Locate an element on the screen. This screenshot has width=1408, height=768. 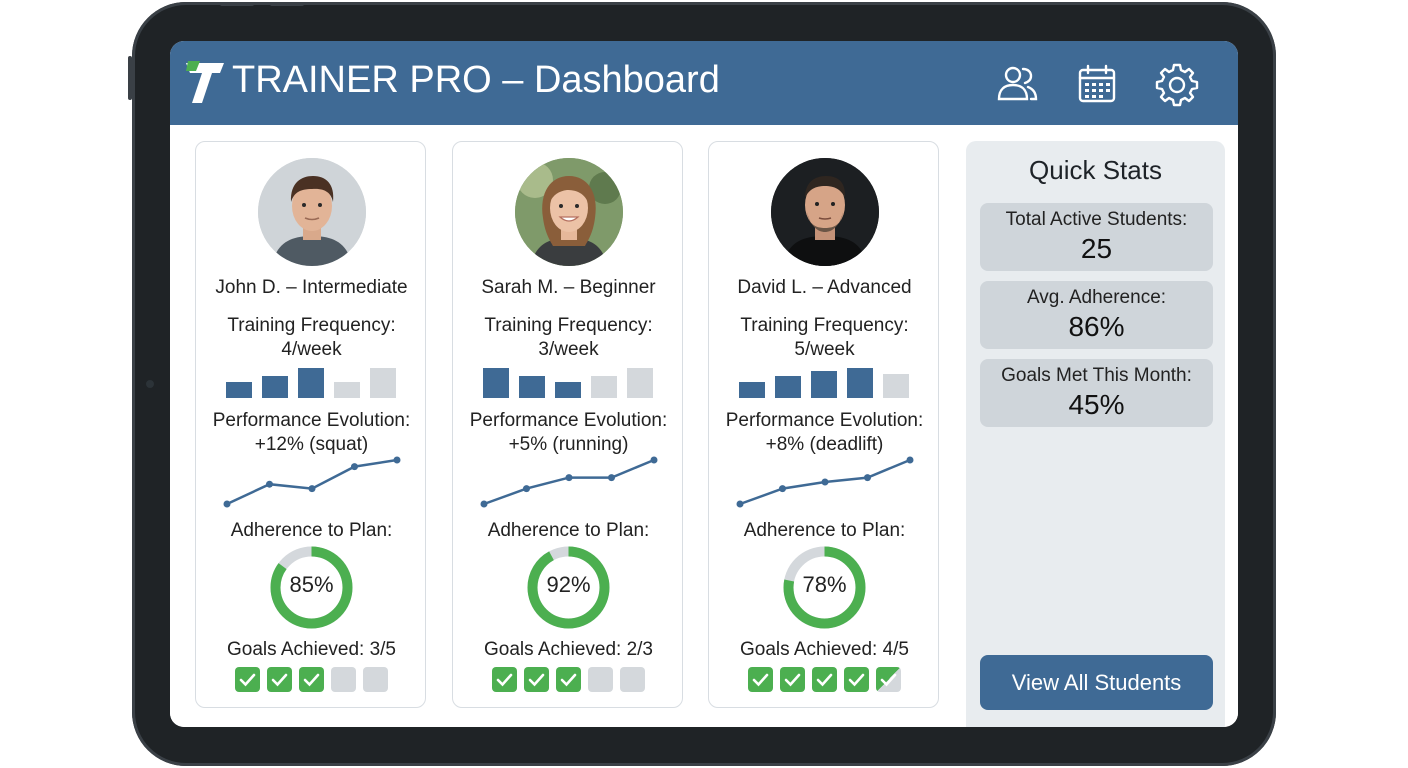
goals-label: Goals Achieved: 2/3 is located at coordinates (568, 649).